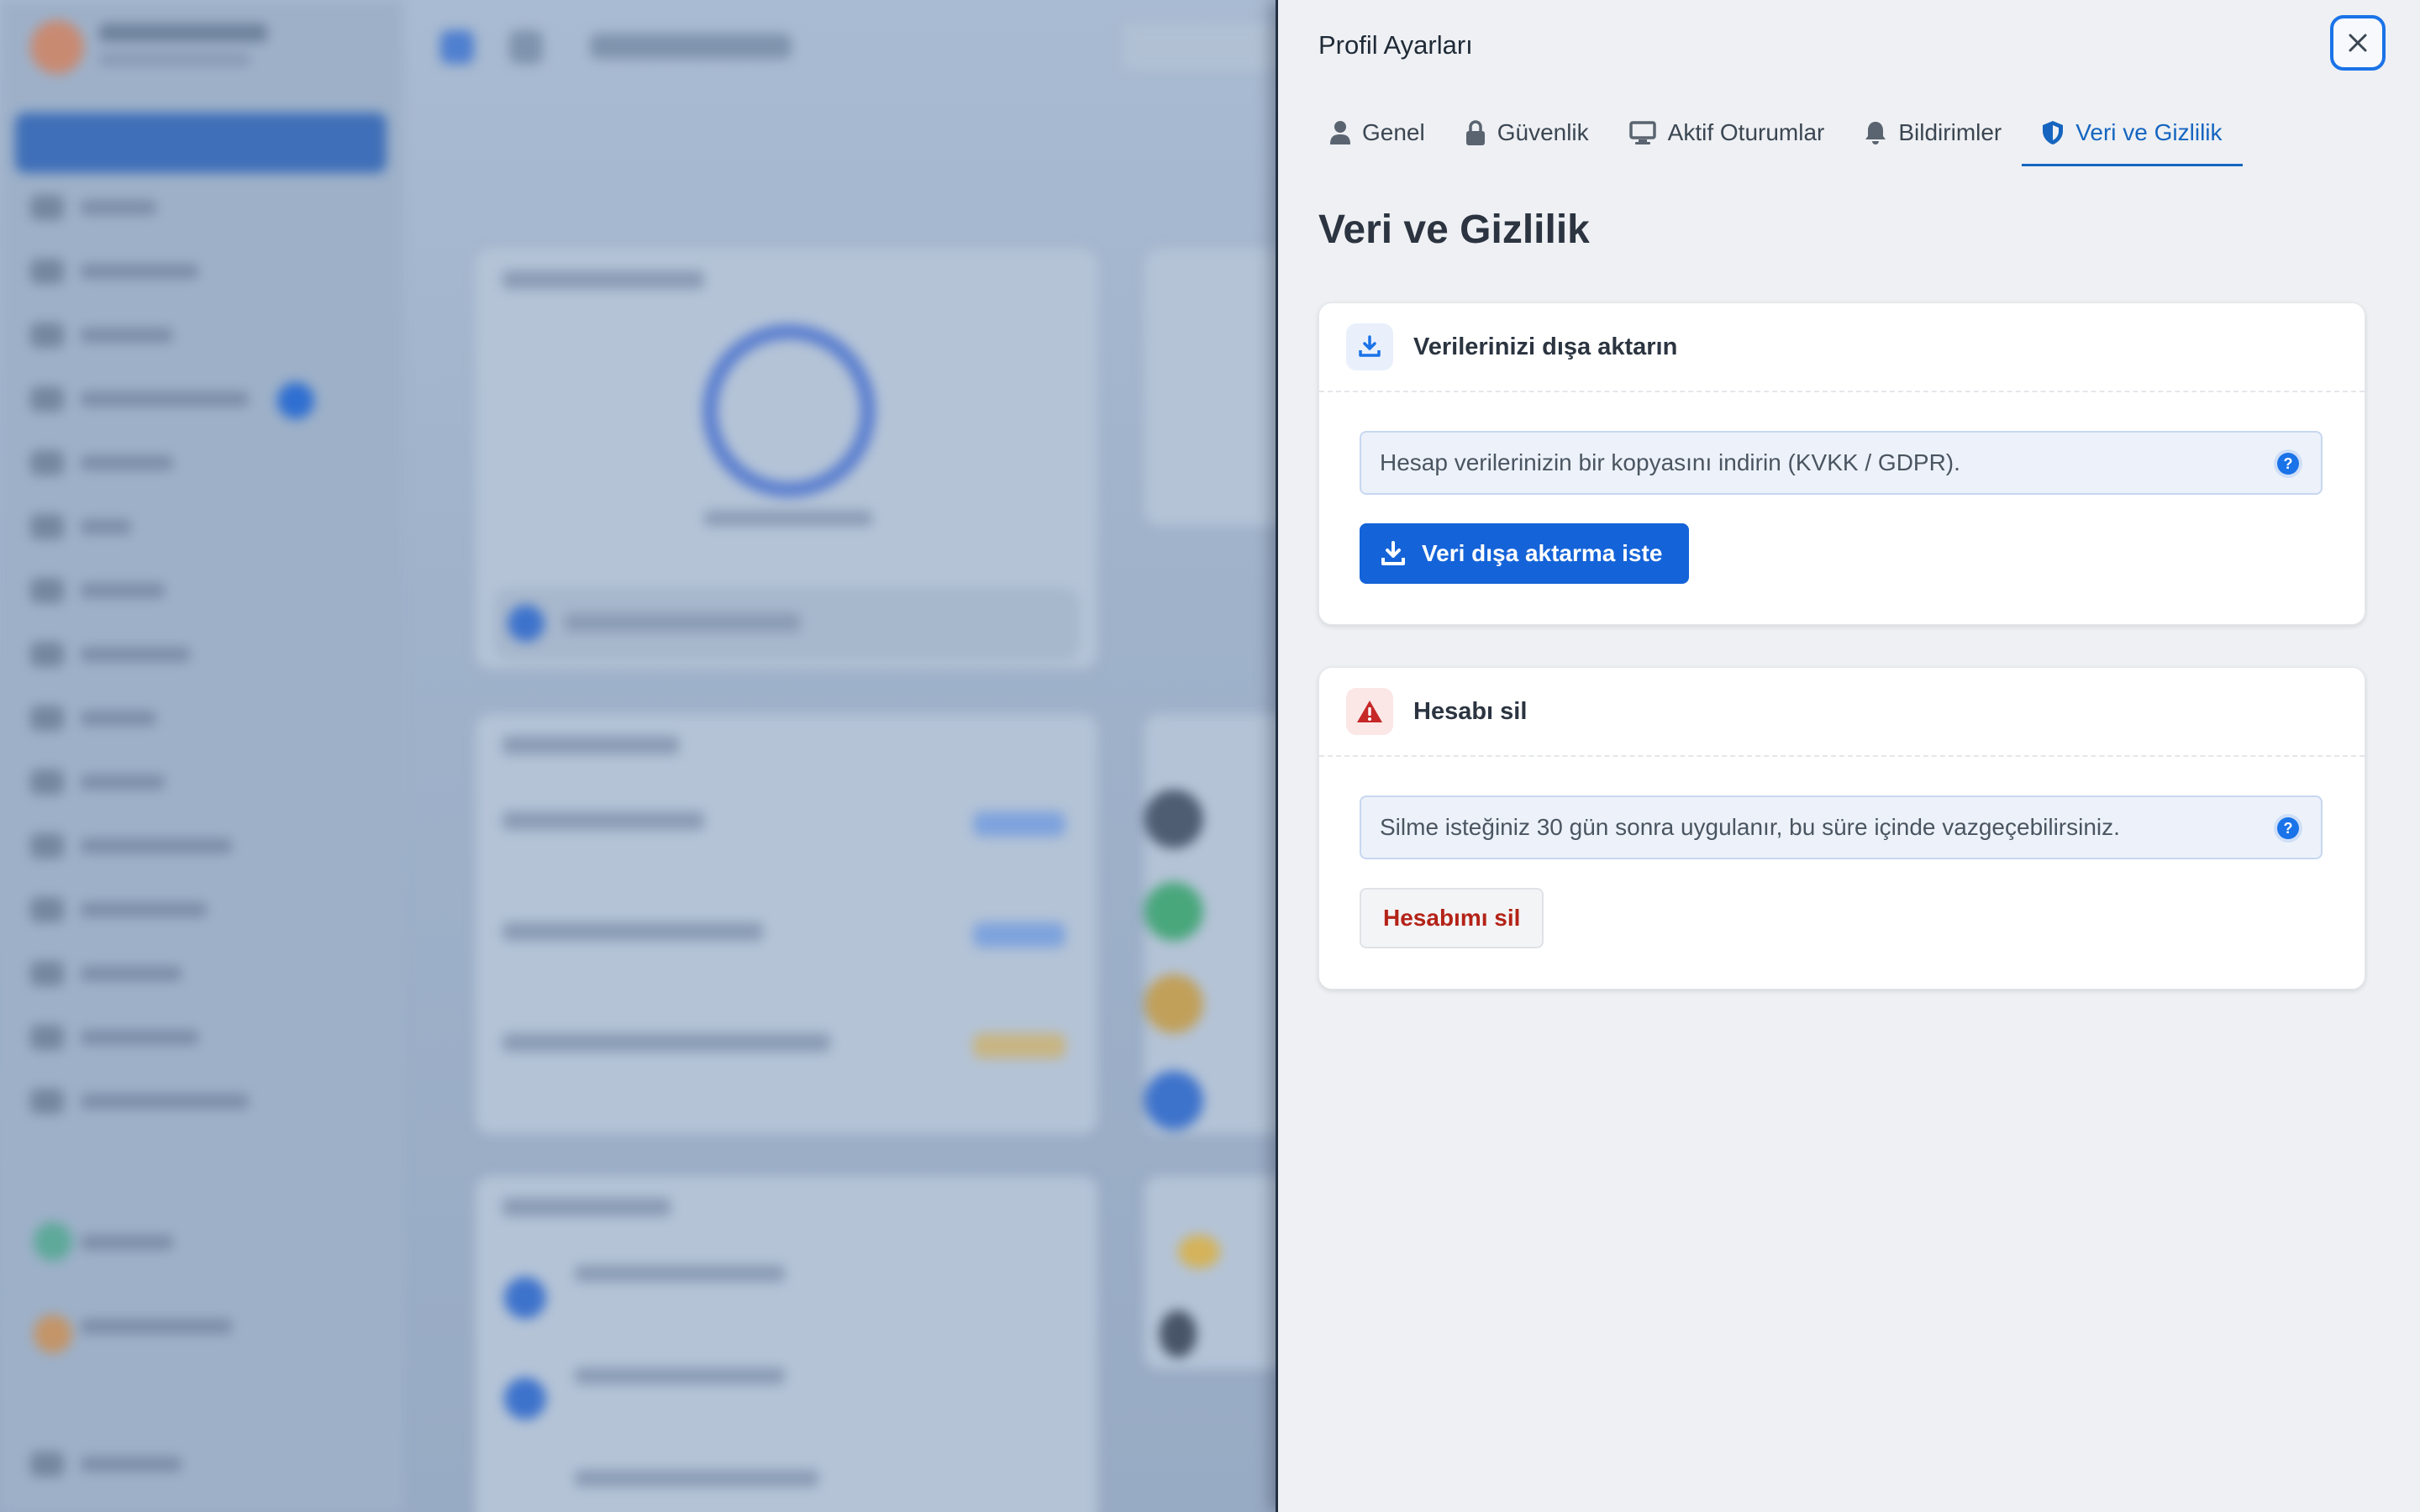 The width and height of the screenshot is (2420, 1512). I want to click on tab-active-sessions-label: Aktif Oturumlar, so click(1746, 132).